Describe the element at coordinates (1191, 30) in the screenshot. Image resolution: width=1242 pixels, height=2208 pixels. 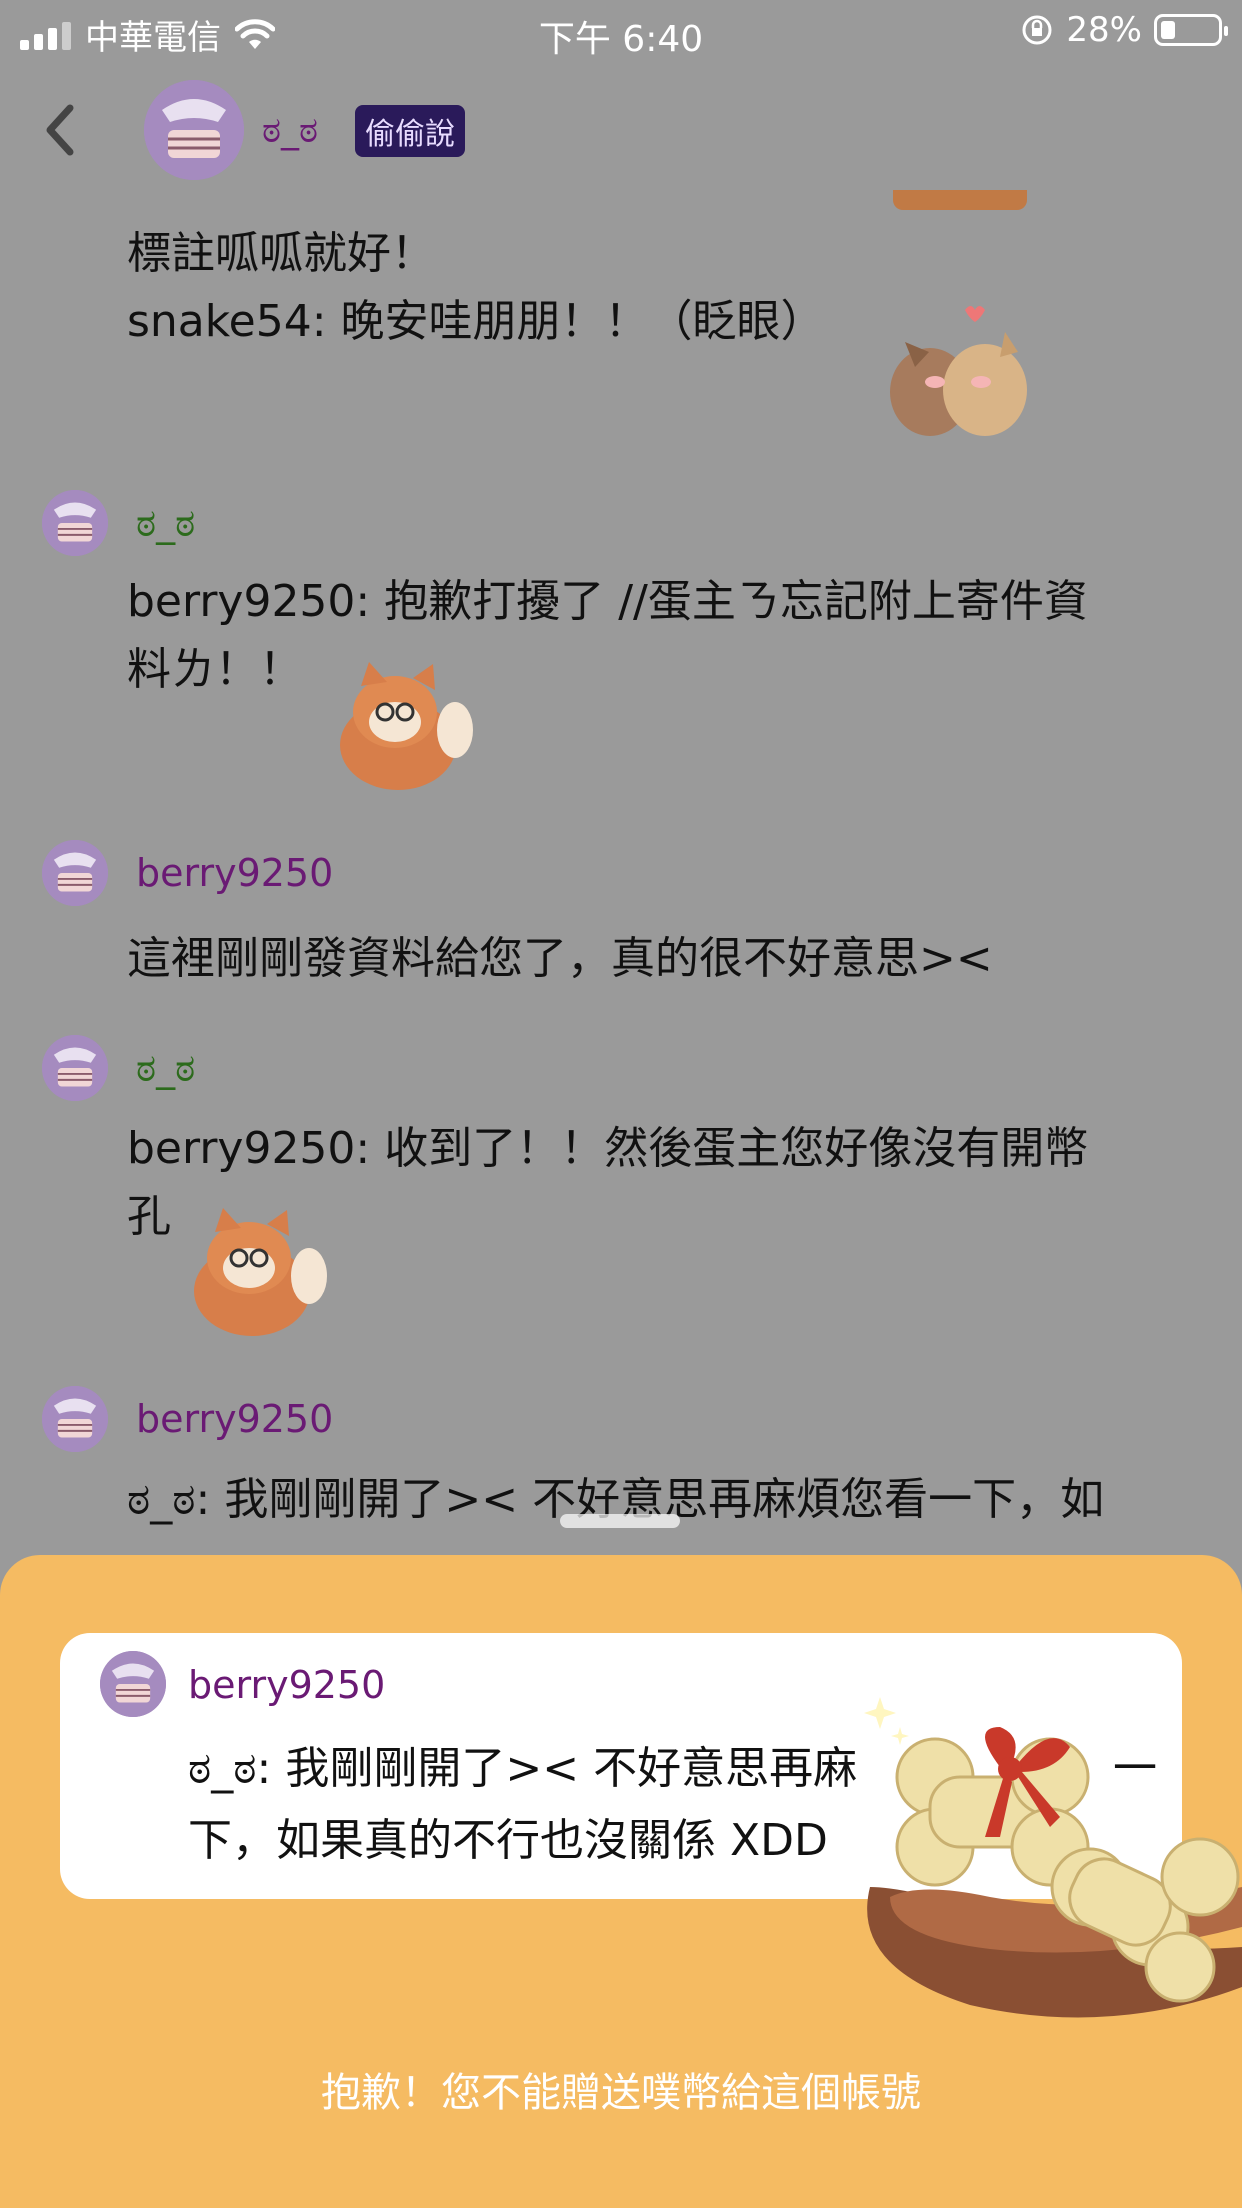
I see `battery-icon` at that location.